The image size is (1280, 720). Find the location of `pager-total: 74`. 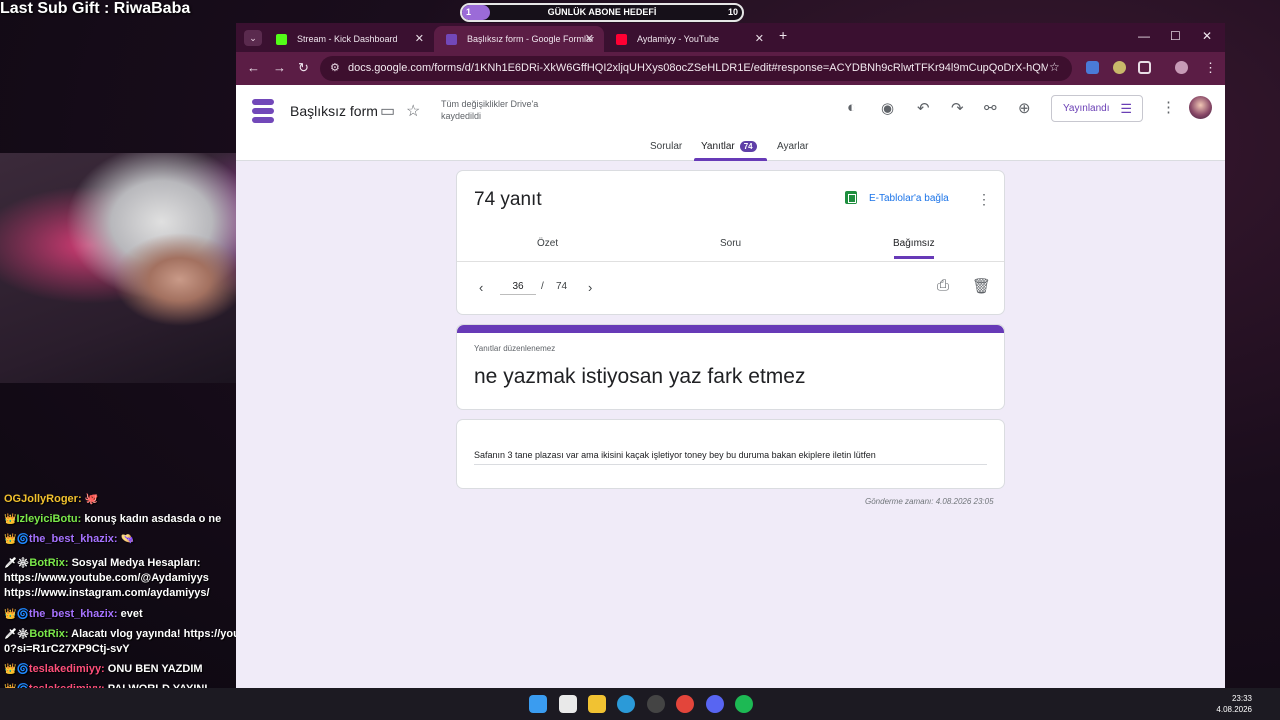

pager-total: 74 is located at coordinates (562, 286).